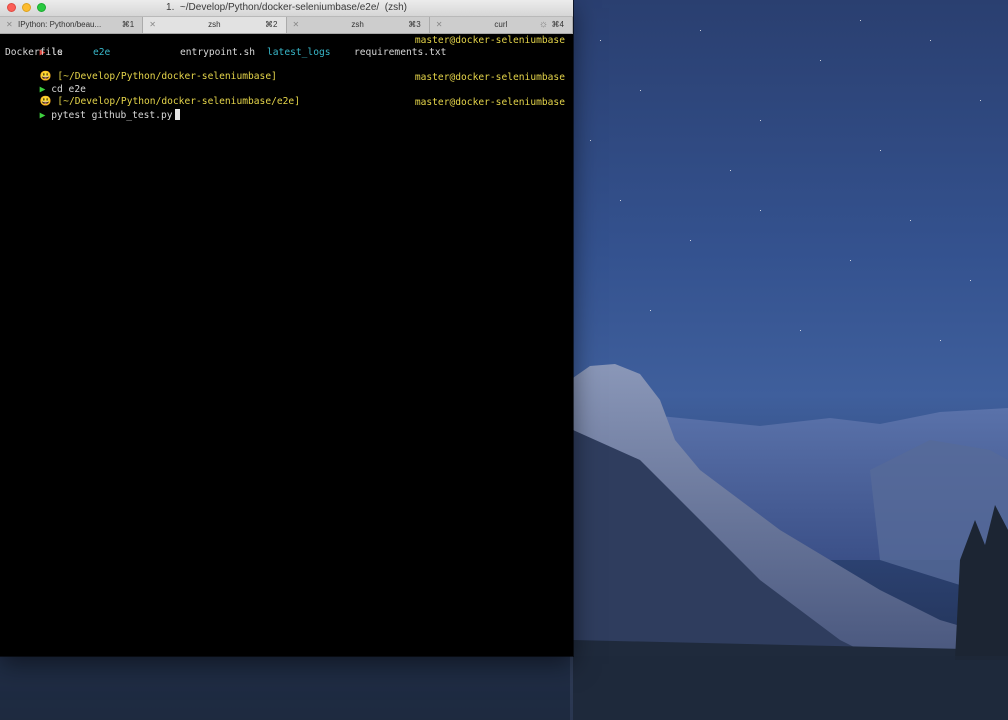 Image resolution: width=1008 pixels, height=720 pixels. What do you see at coordinates (9, 25) in the screenshot?
I see `tab-close-icon: ✕` at bounding box center [9, 25].